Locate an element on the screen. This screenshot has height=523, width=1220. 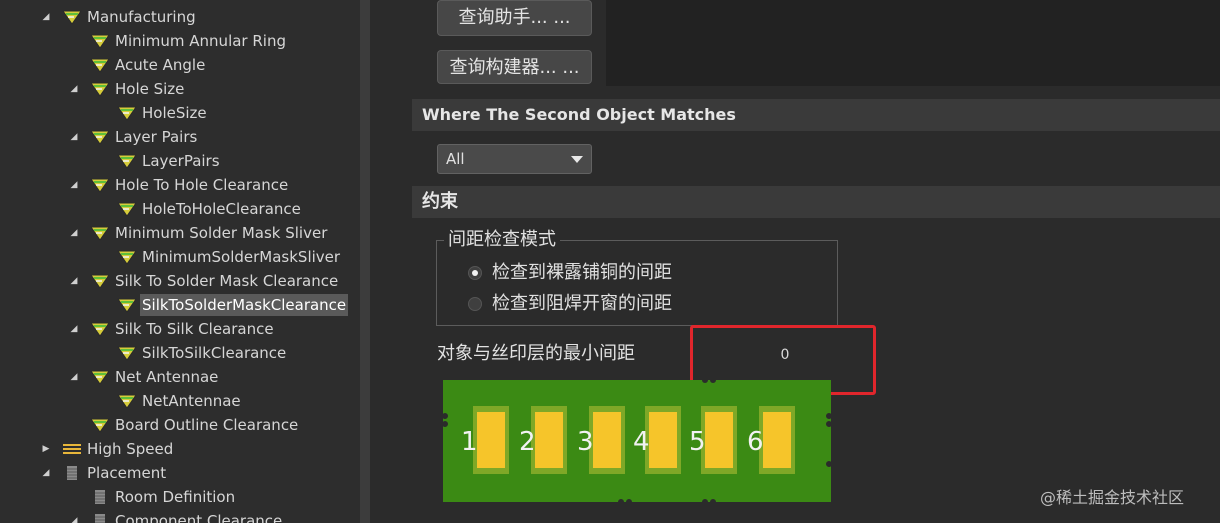
tree-item: Room Definition is located at coordinates (180, 497).